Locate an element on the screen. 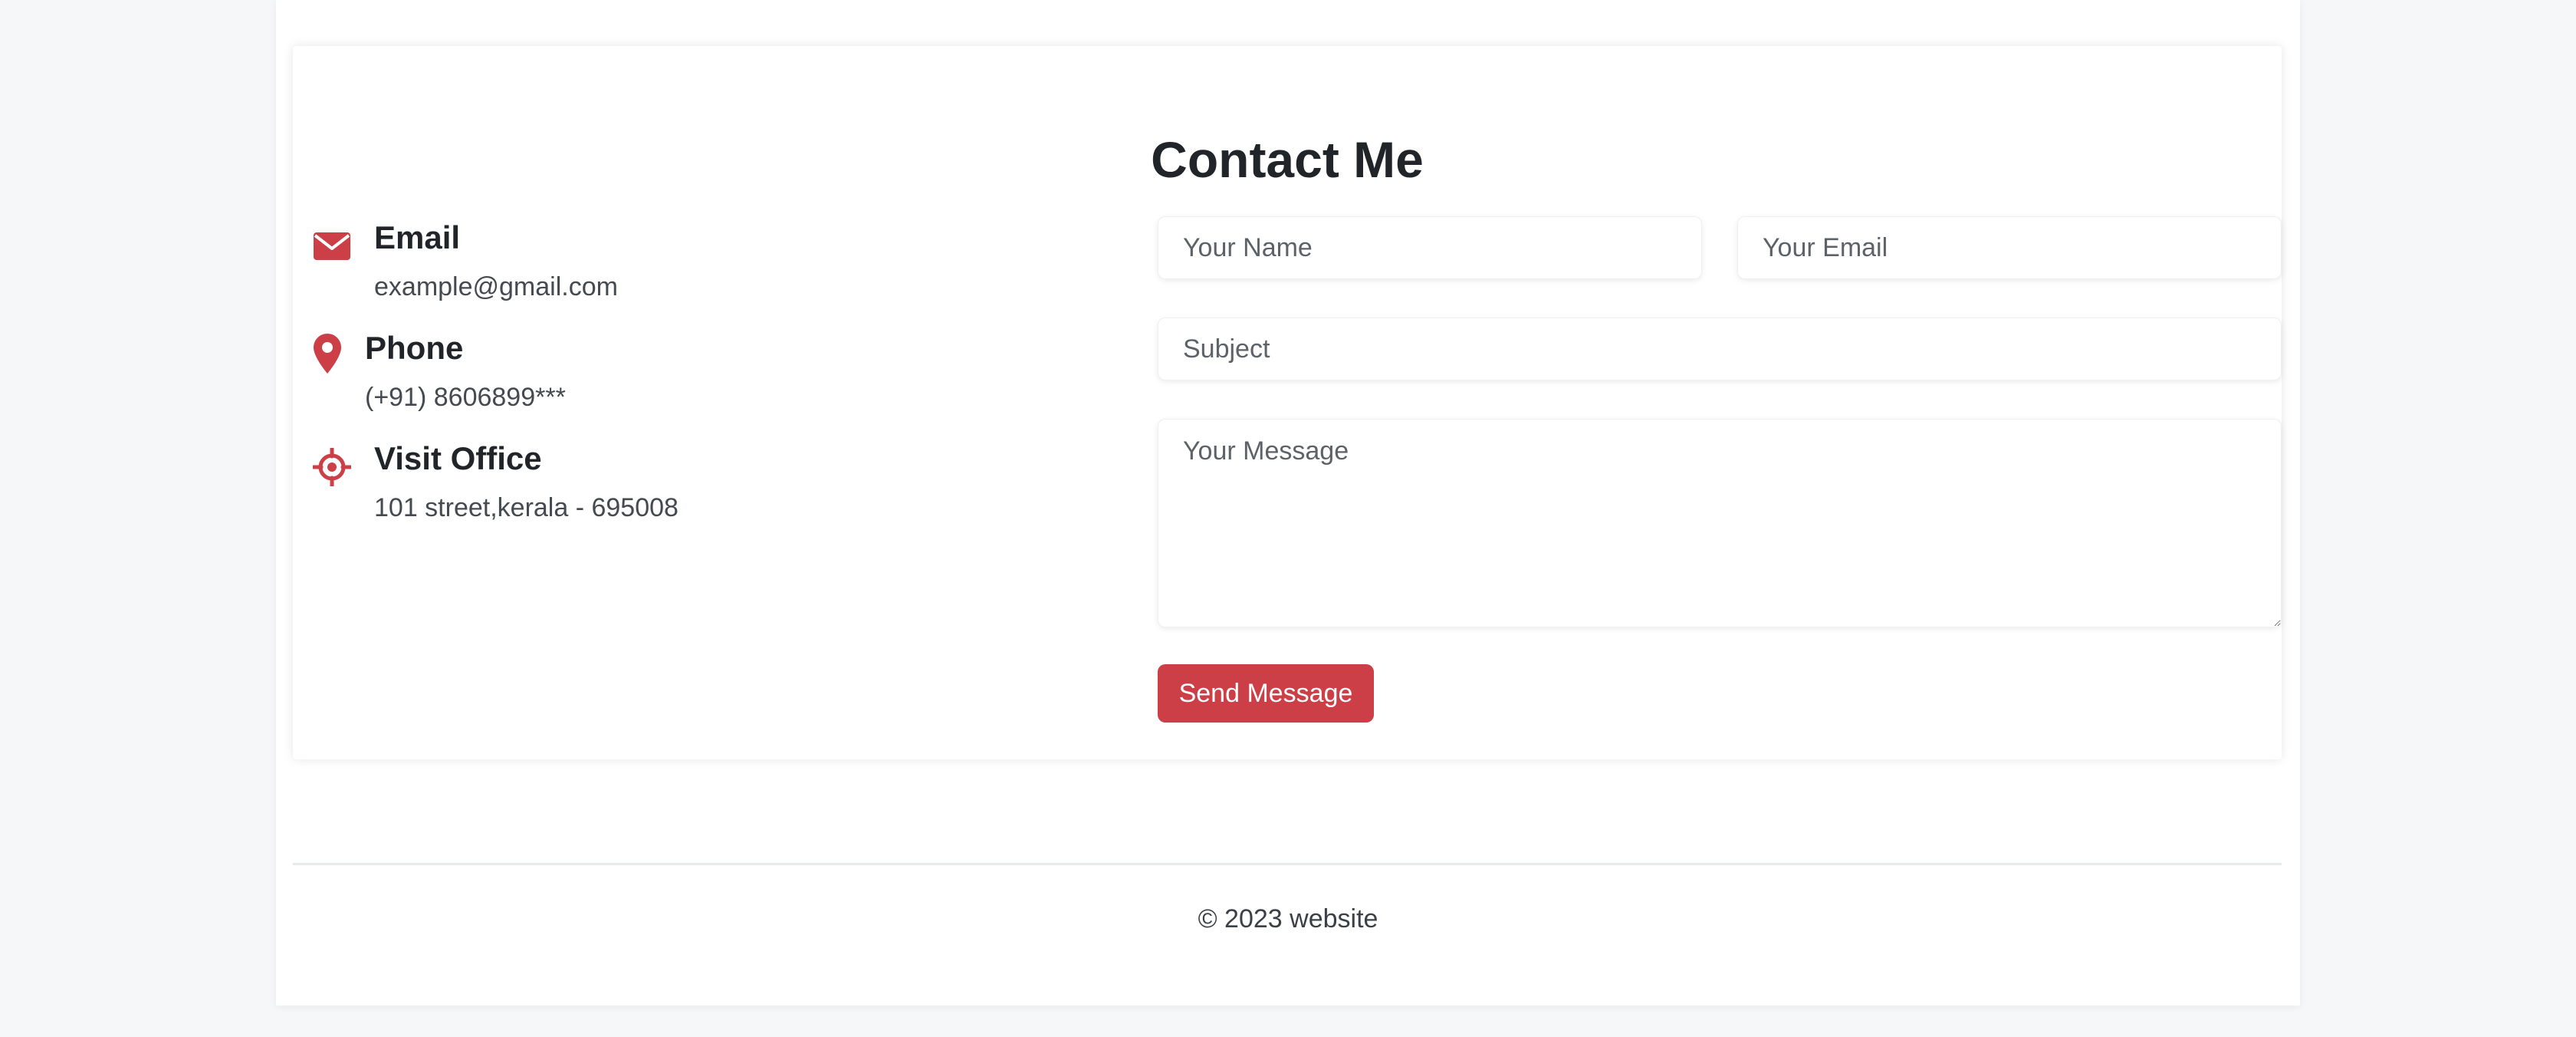 The height and width of the screenshot is (1037, 2576). section-title: Contact Me is located at coordinates (1287, 159).